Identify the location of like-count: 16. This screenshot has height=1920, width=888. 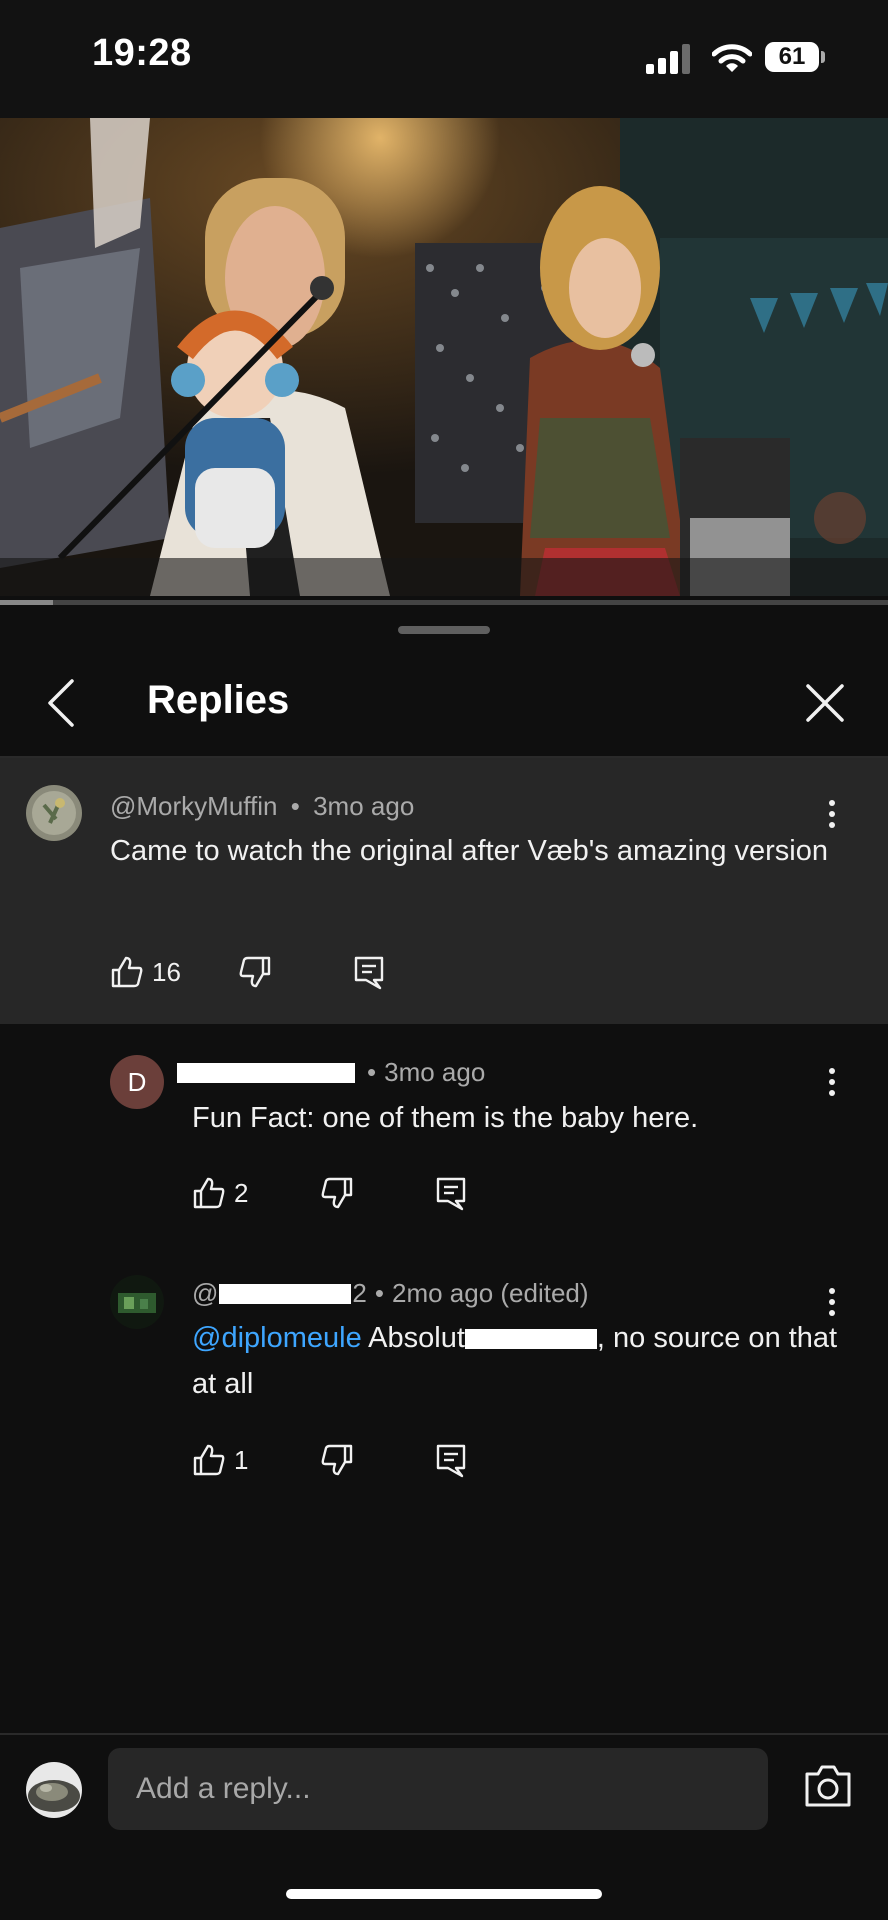
(166, 971).